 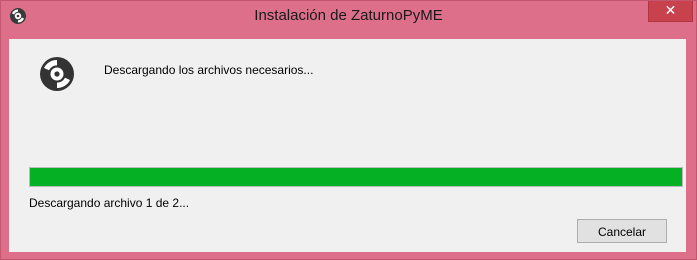 I want to click on disc-icon, so click(x=57, y=74).